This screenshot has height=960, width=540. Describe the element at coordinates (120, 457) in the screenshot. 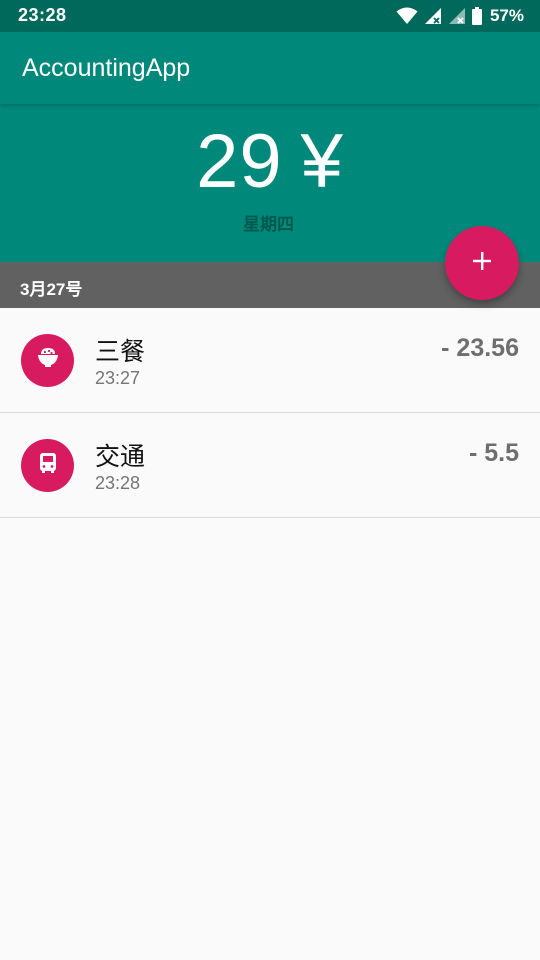

I see `record-category: 交通` at that location.